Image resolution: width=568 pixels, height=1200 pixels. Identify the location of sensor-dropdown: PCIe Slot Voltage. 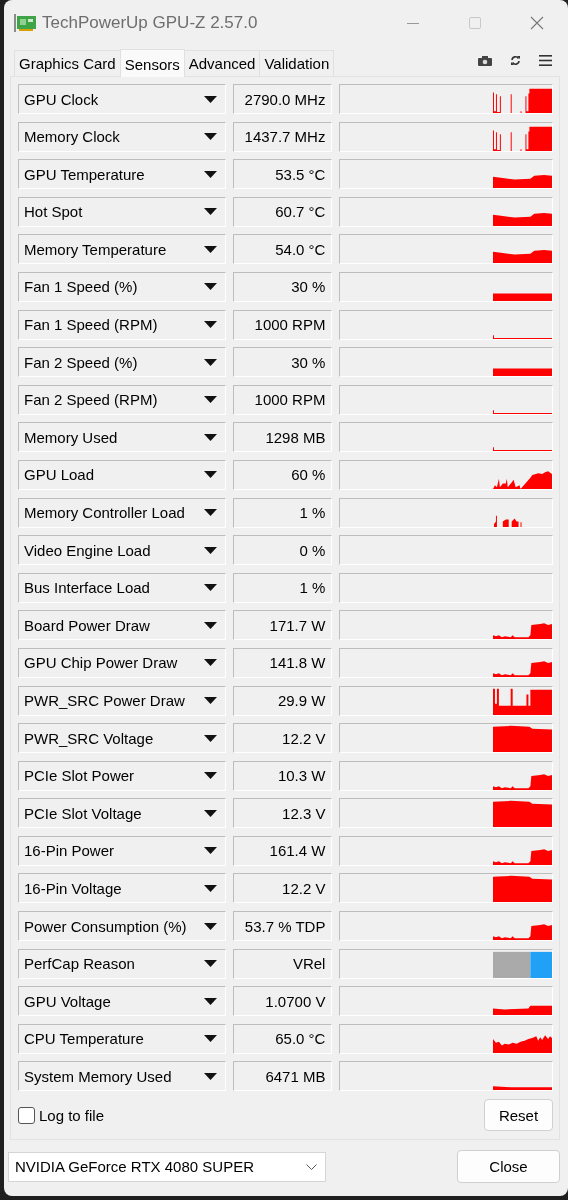
(122, 813).